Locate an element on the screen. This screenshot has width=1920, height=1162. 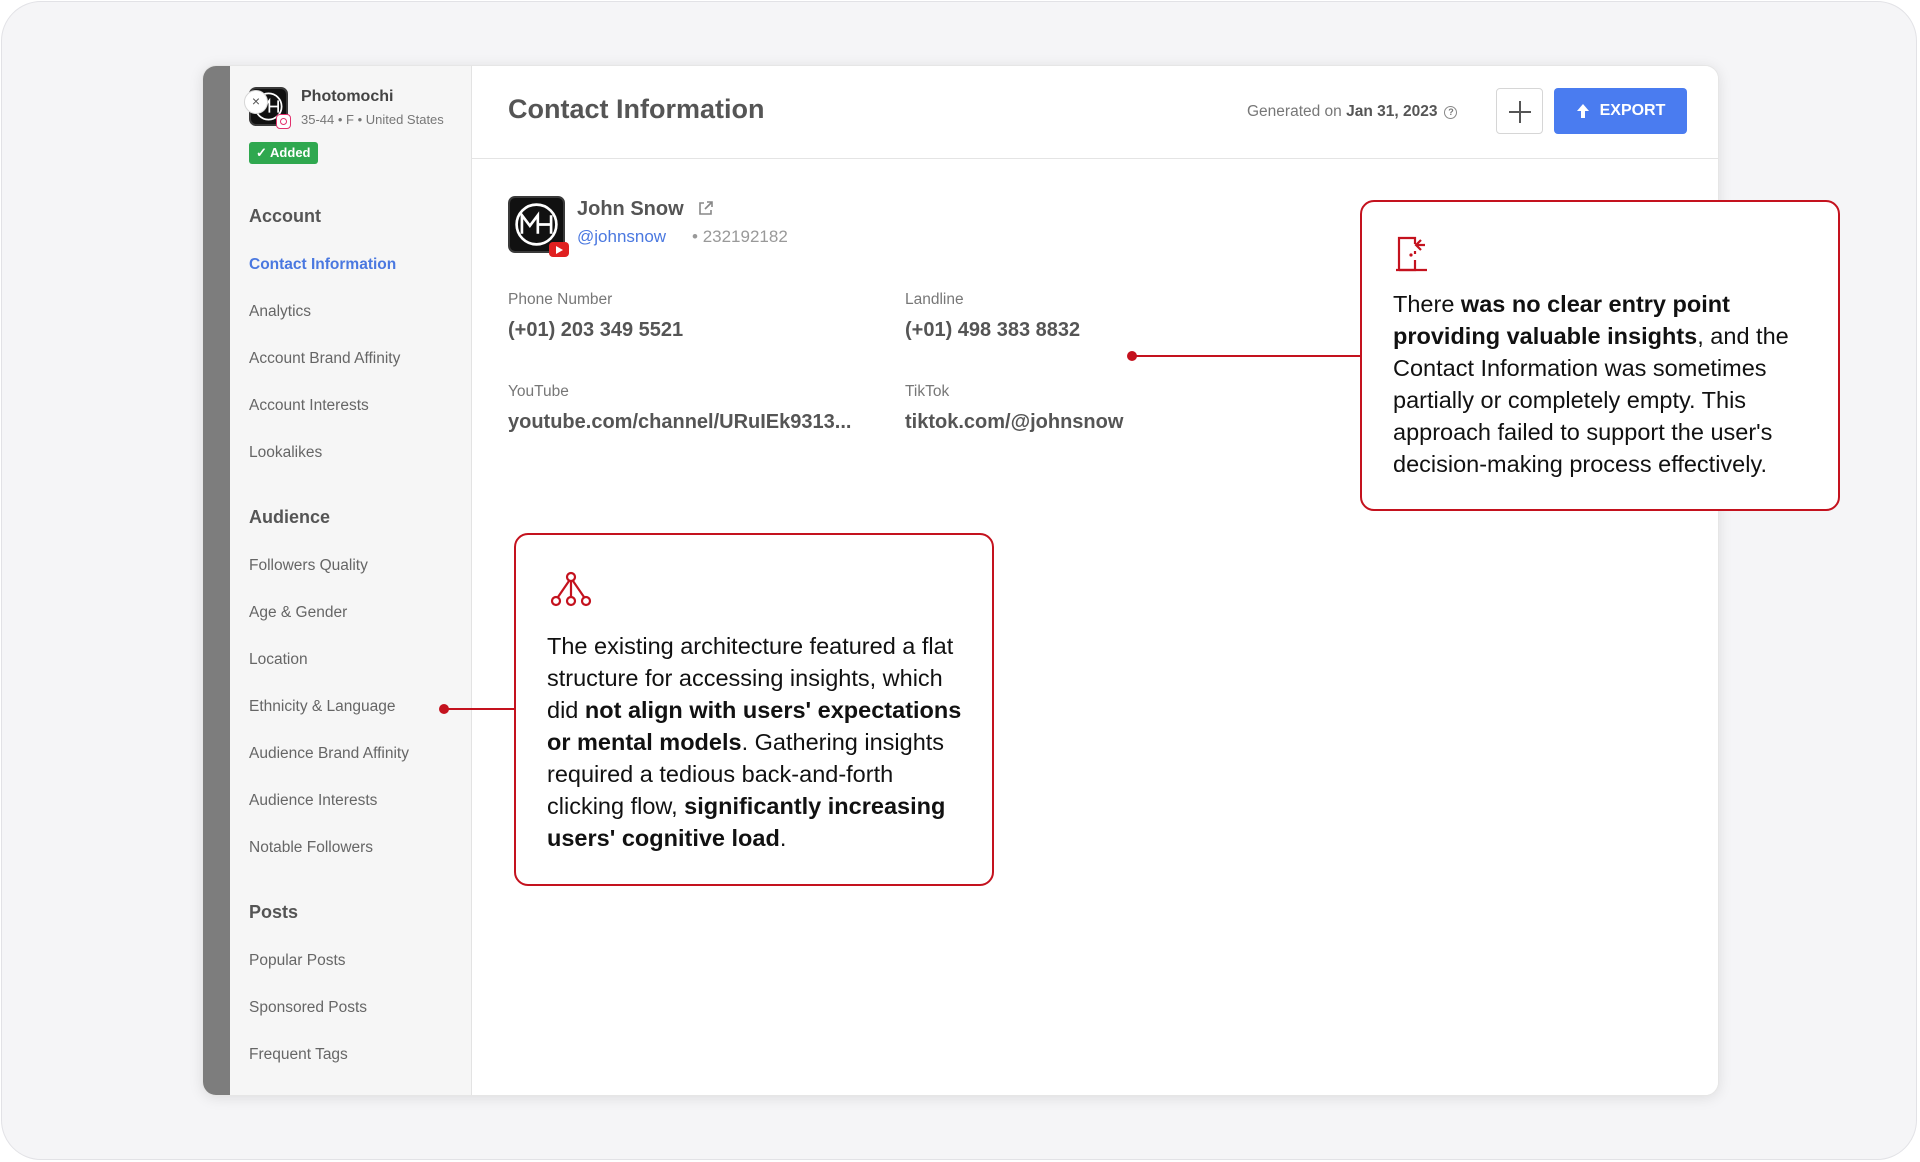
generated-date: Jan 31, 2023 is located at coordinates (1392, 111).